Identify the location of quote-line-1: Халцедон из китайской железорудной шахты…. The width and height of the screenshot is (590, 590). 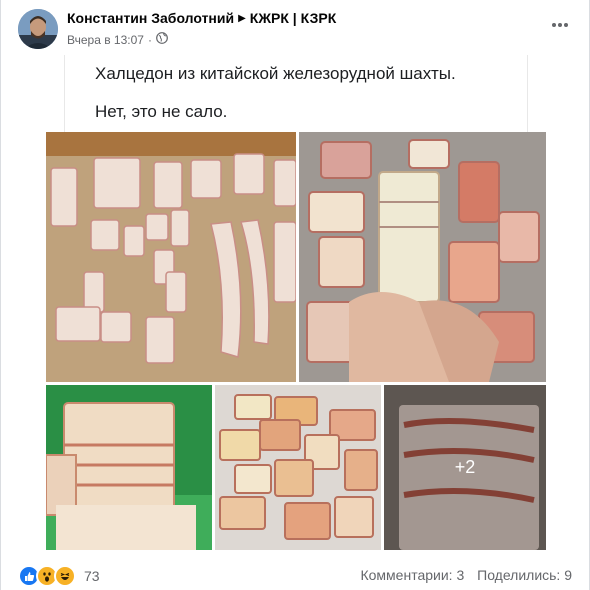
(275, 73).